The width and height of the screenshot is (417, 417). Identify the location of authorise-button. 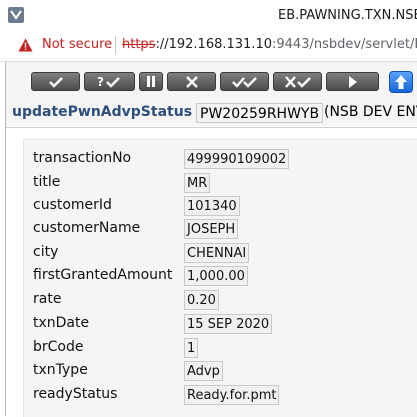
(244, 81).